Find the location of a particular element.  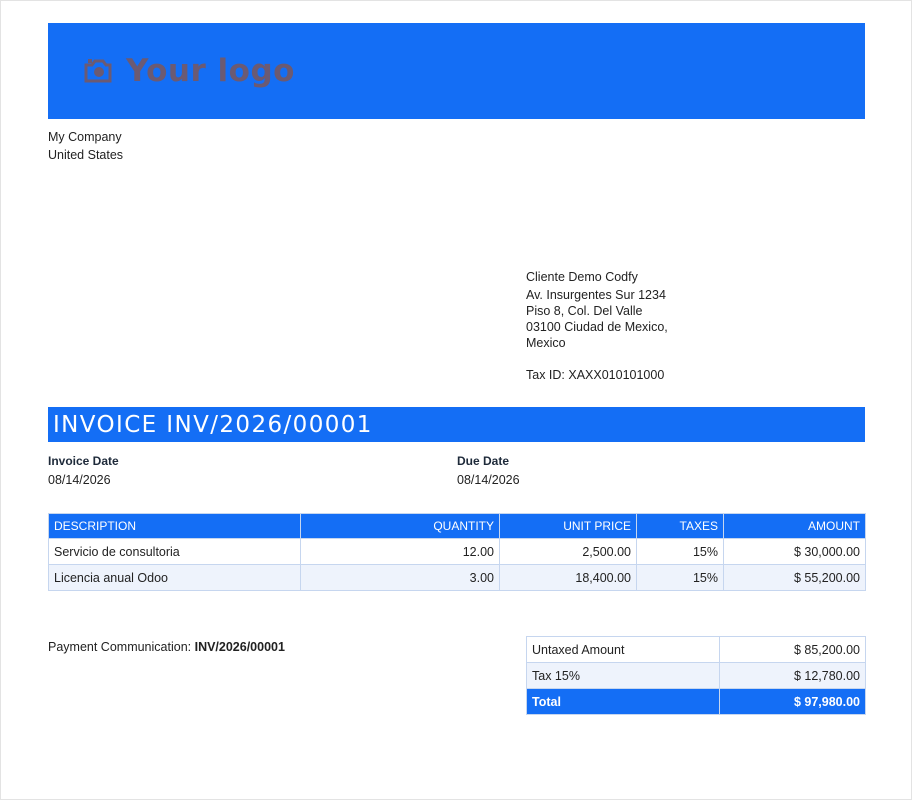

company-name: My Company is located at coordinates (85, 137).